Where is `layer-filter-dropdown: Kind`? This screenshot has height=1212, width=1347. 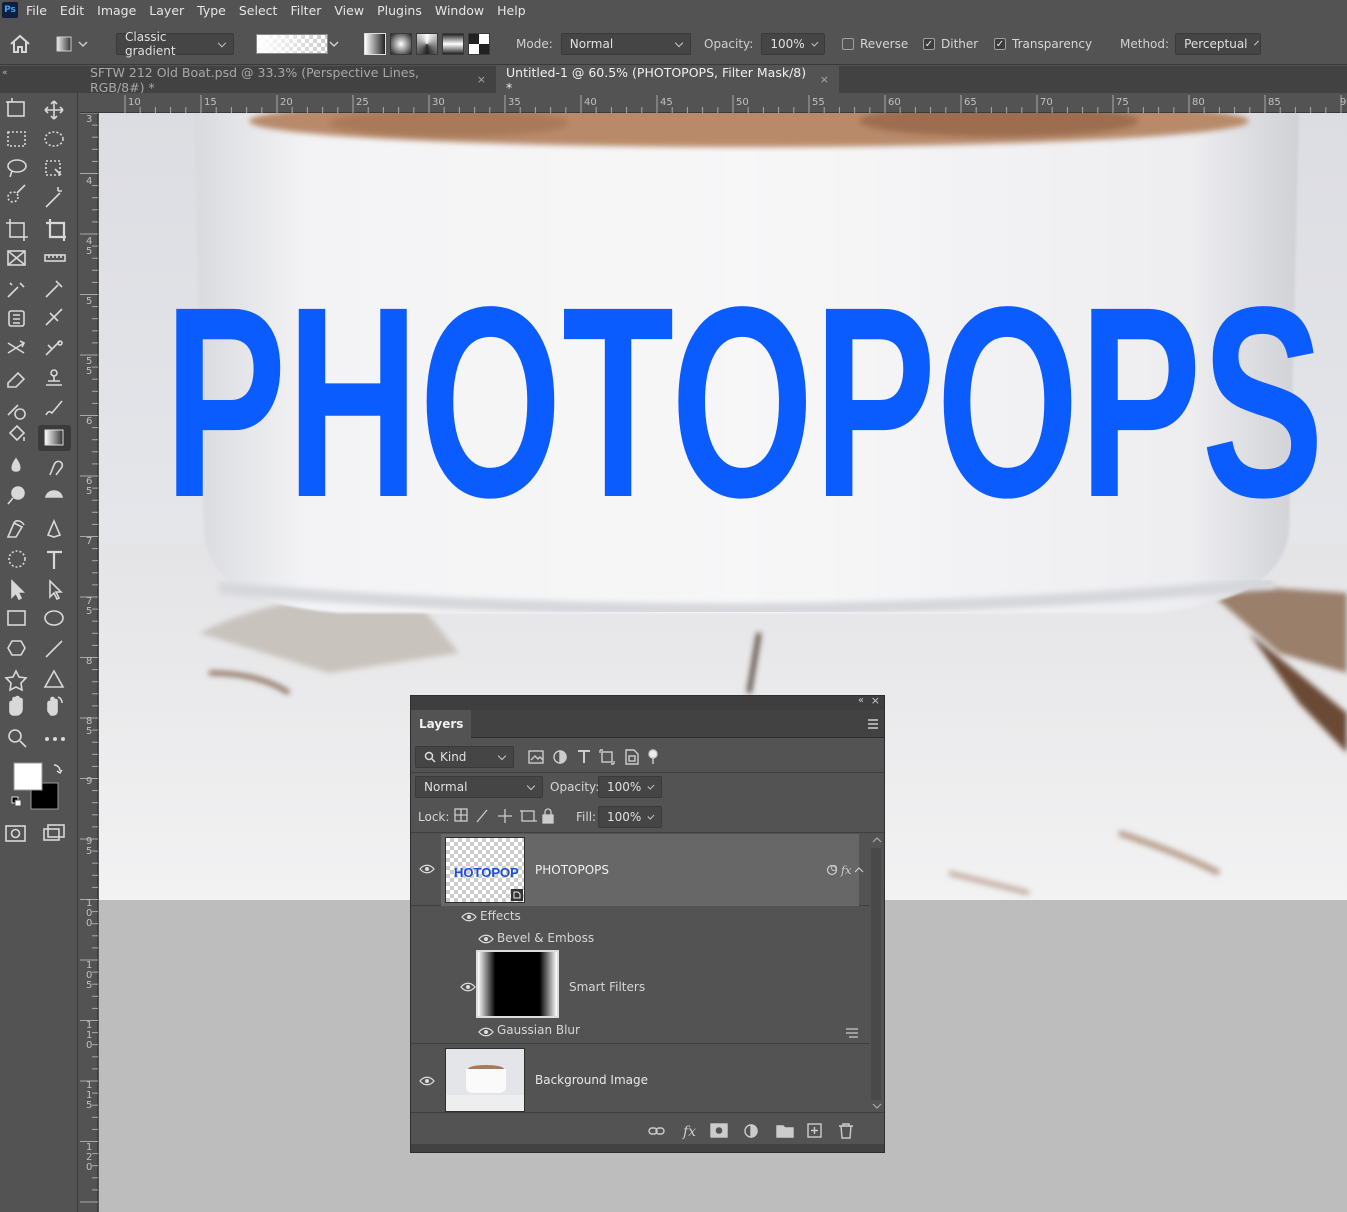 layer-filter-dropdown: Kind is located at coordinates (464, 757).